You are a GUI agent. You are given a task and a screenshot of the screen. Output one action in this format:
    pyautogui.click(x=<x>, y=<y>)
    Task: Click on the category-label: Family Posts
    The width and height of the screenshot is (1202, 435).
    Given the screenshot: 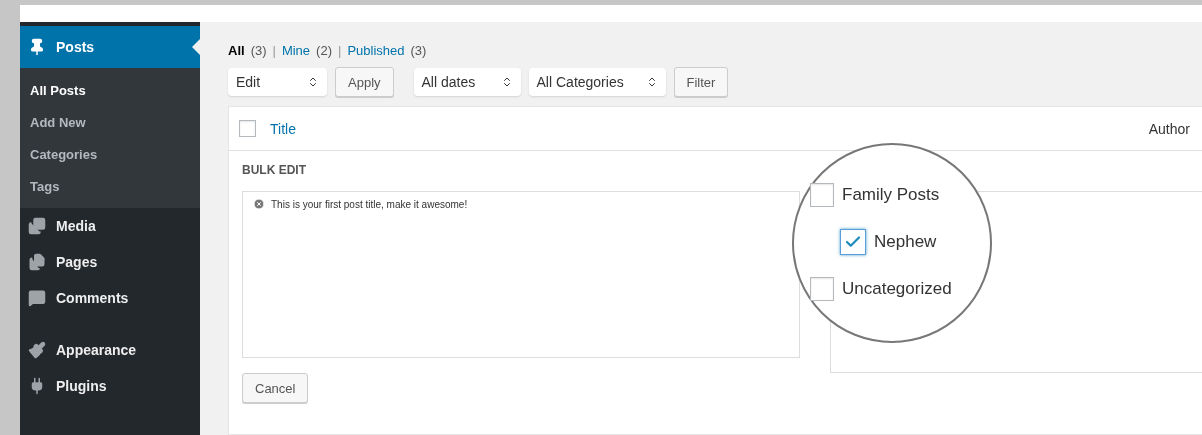 What is the action you would take?
    pyautogui.click(x=891, y=195)
    